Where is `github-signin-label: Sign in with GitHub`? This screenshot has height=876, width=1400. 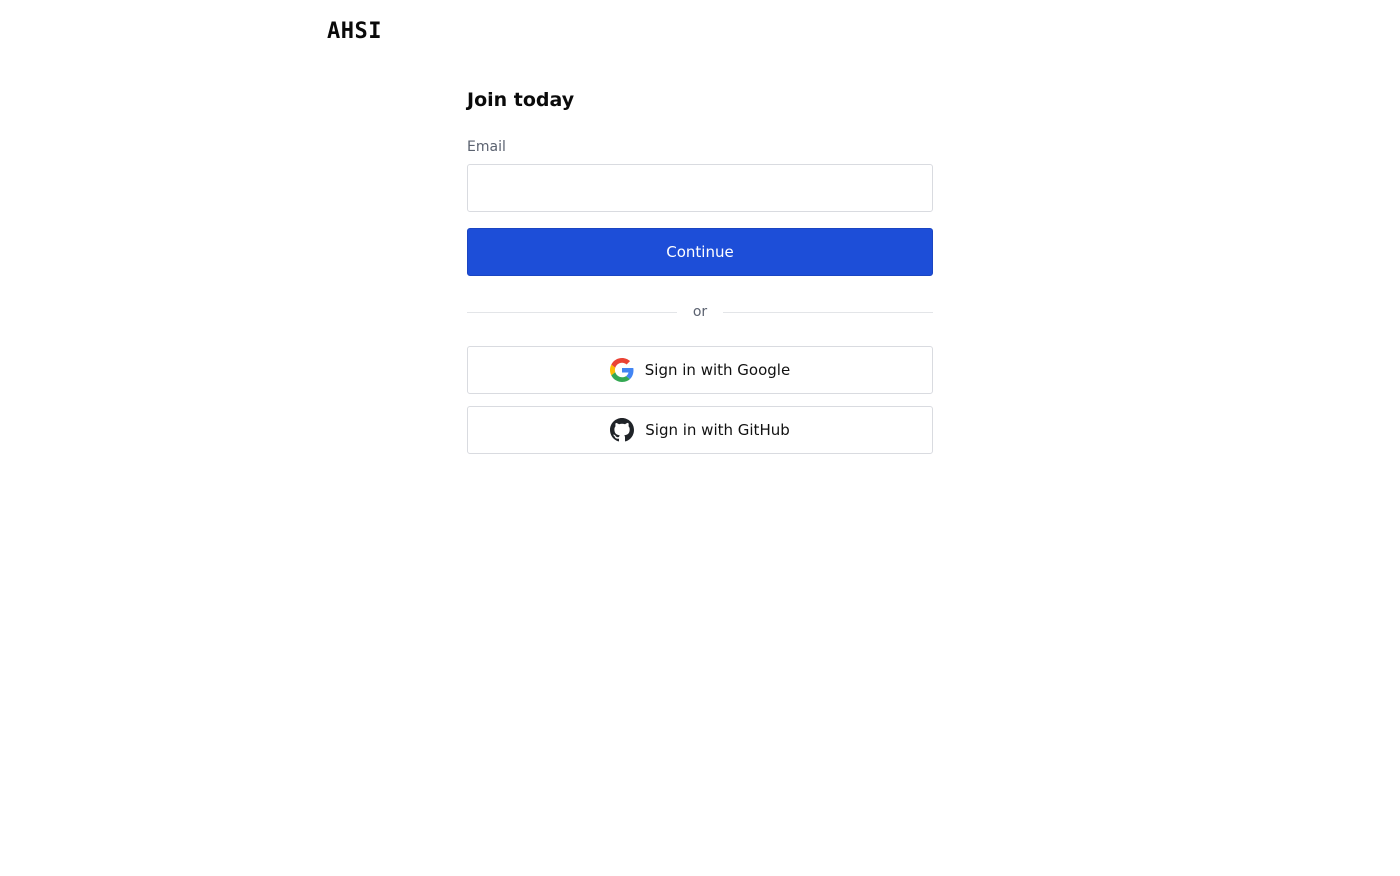 github-signin-label: Sign in with GitHub is located at coordinates (717, 430).